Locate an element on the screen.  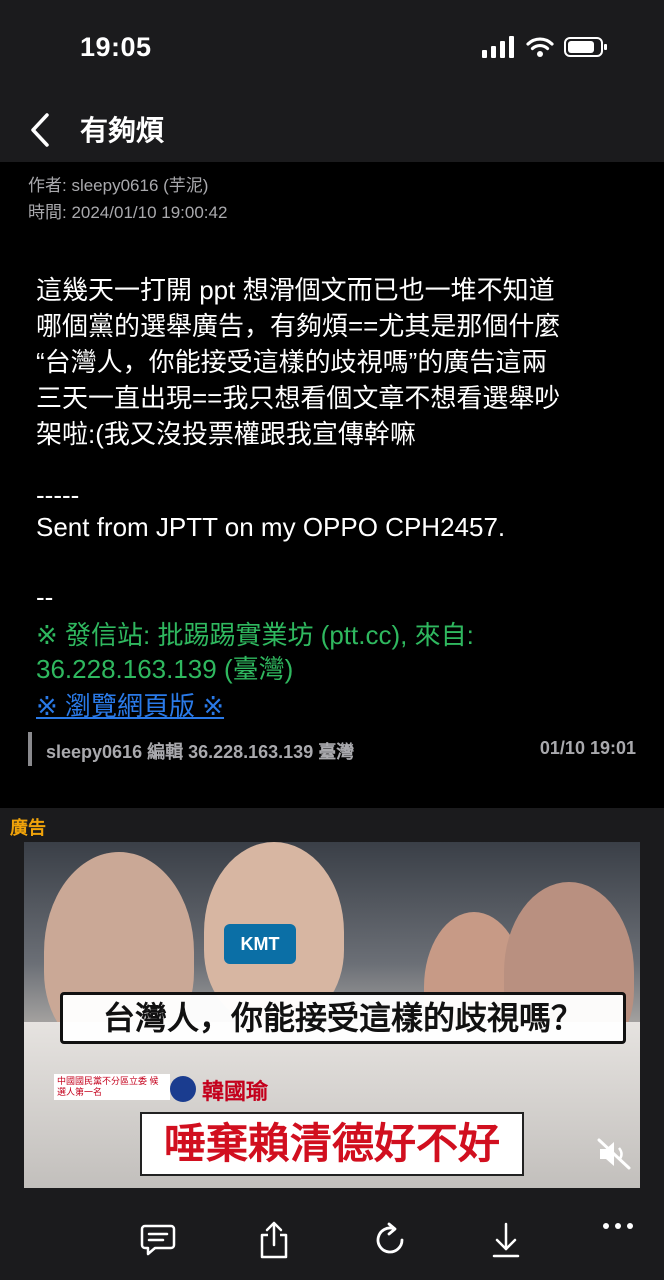
ad-microphone: KMT is located at coordinates (260, 944).